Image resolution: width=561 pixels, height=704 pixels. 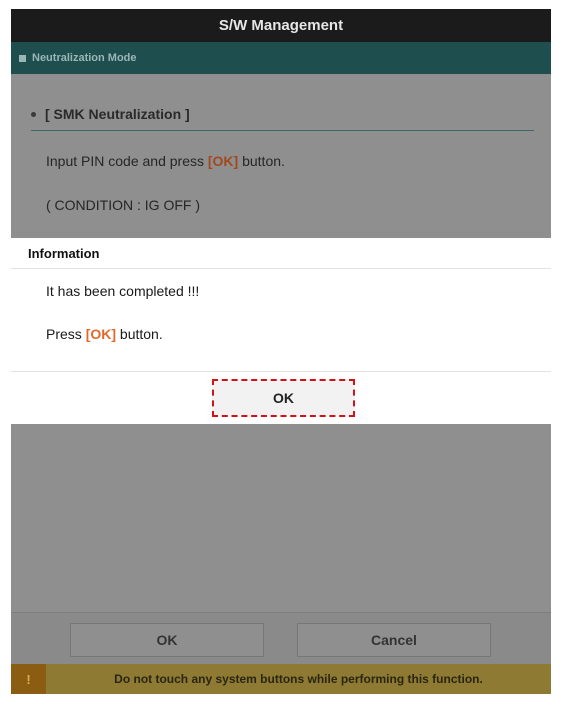 What do you see at coordinates (84, 58) in the screenshot?
I see `mode-label: Neutralization Mode` at bounding box center [84, 58].